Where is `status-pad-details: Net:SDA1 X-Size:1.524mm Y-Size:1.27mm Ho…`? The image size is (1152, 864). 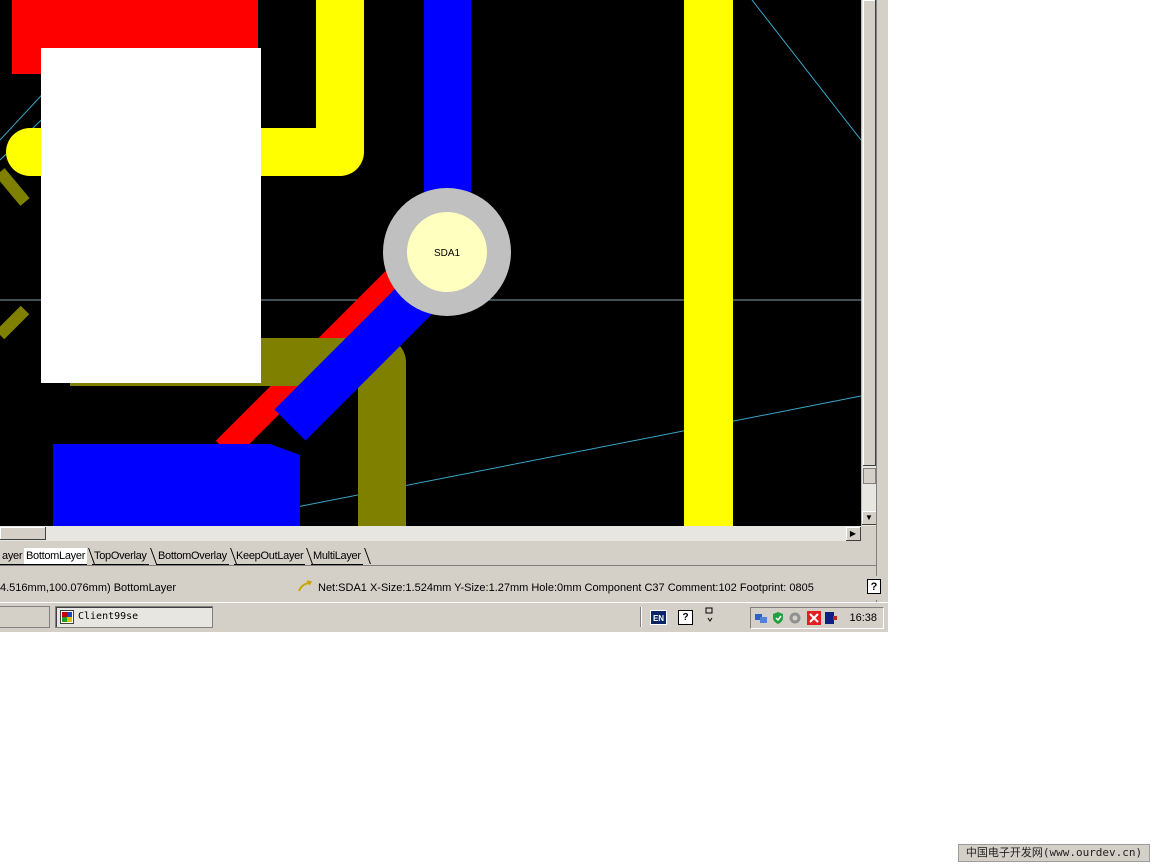 status-pad-details: Net:SDA1 X-Size:1.524mm Y-Size:1.27mm Ho… is located at coordinates (566, 588).